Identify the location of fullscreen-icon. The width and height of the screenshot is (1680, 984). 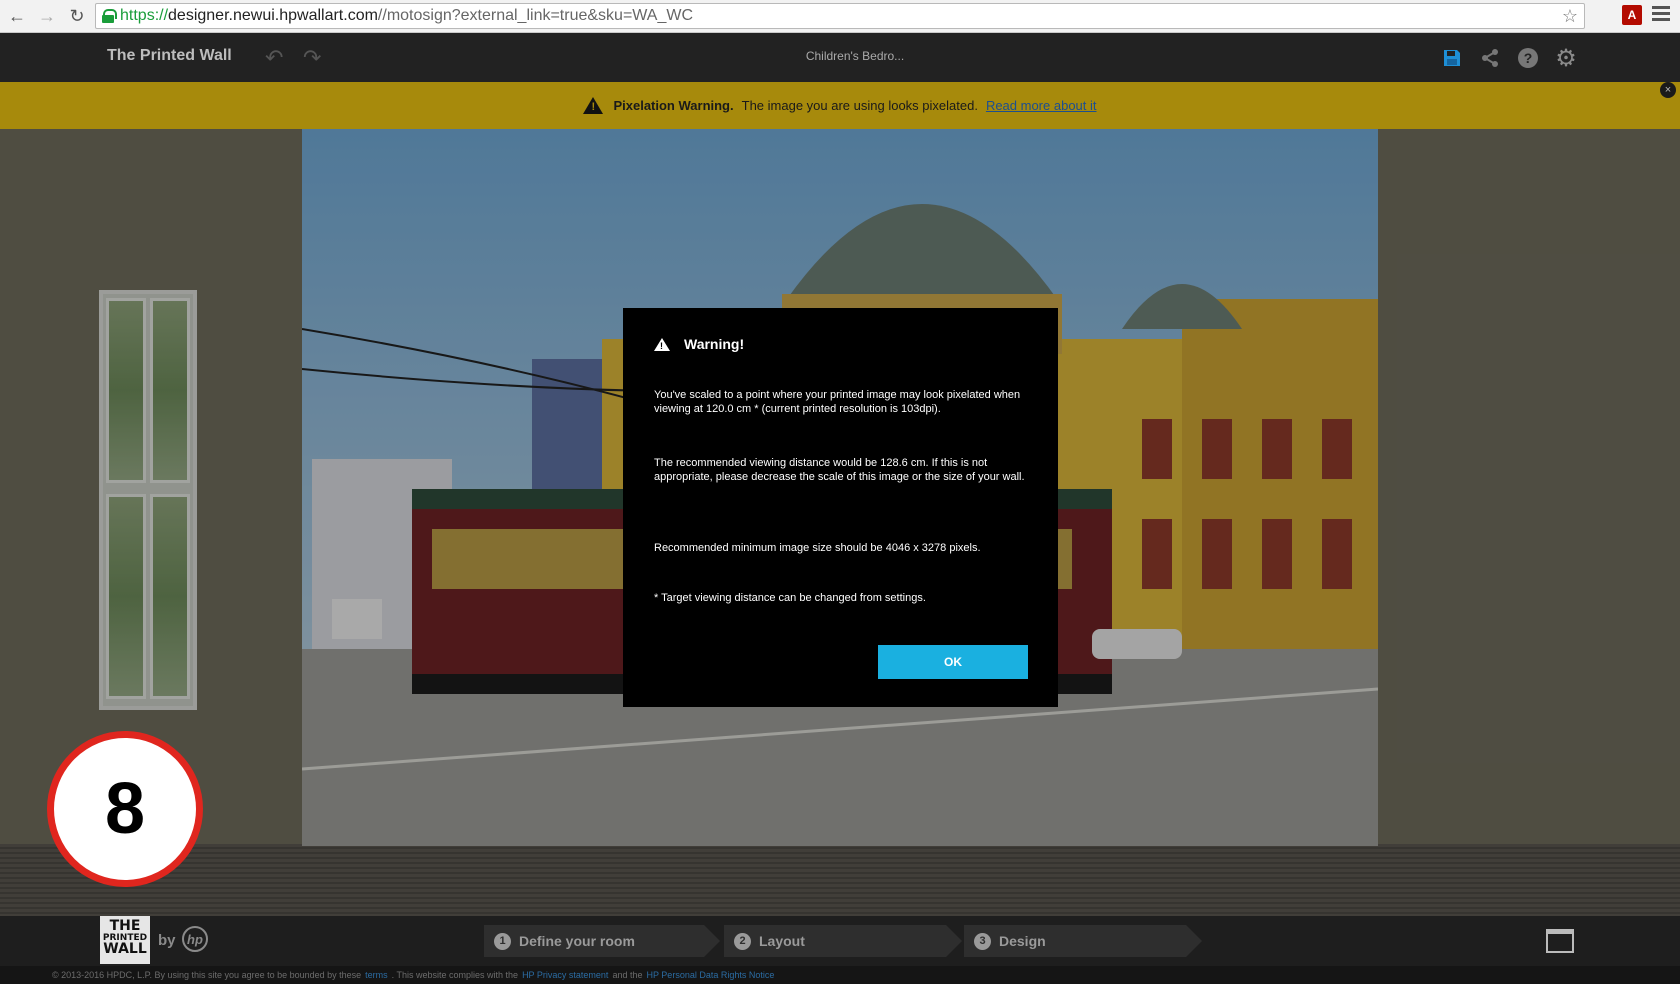
(1560, 941).